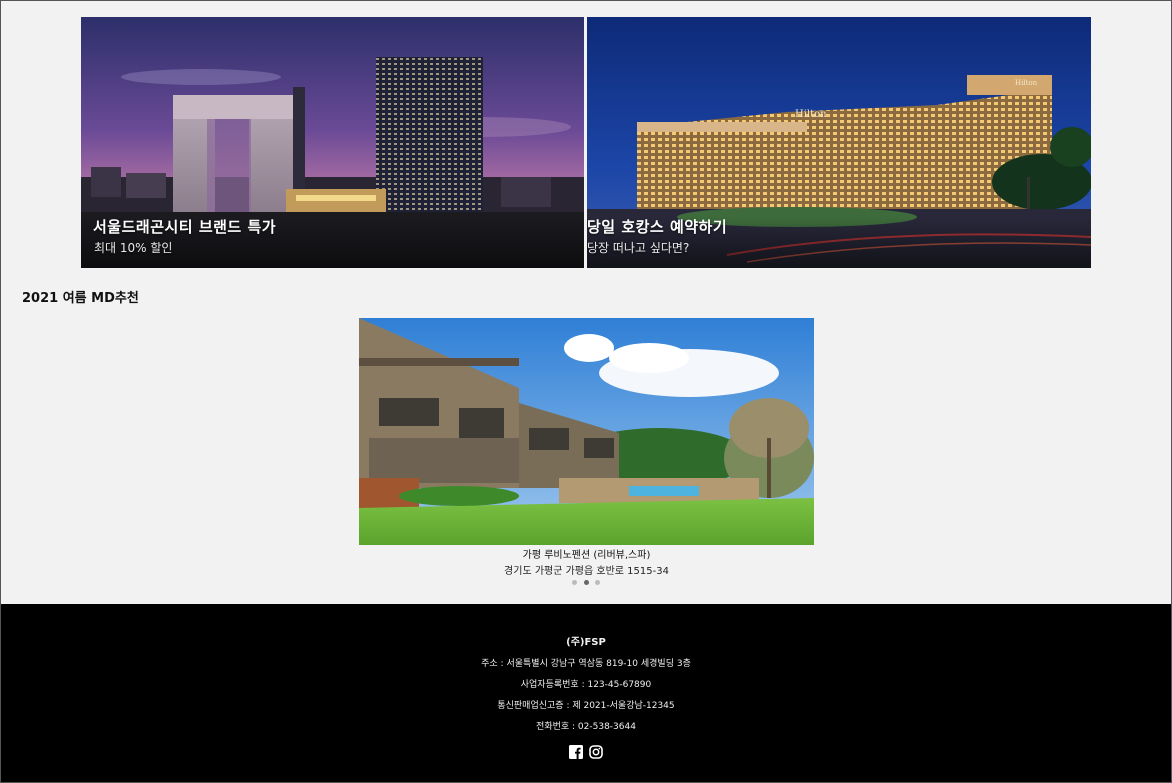 The image size is (1172, 783). What do you see at coordinates (586, 685) in the screenshot?
I see `footer-business-no: 사업자등록번호 : 123-45-67890` at bounding box center [586, 685].